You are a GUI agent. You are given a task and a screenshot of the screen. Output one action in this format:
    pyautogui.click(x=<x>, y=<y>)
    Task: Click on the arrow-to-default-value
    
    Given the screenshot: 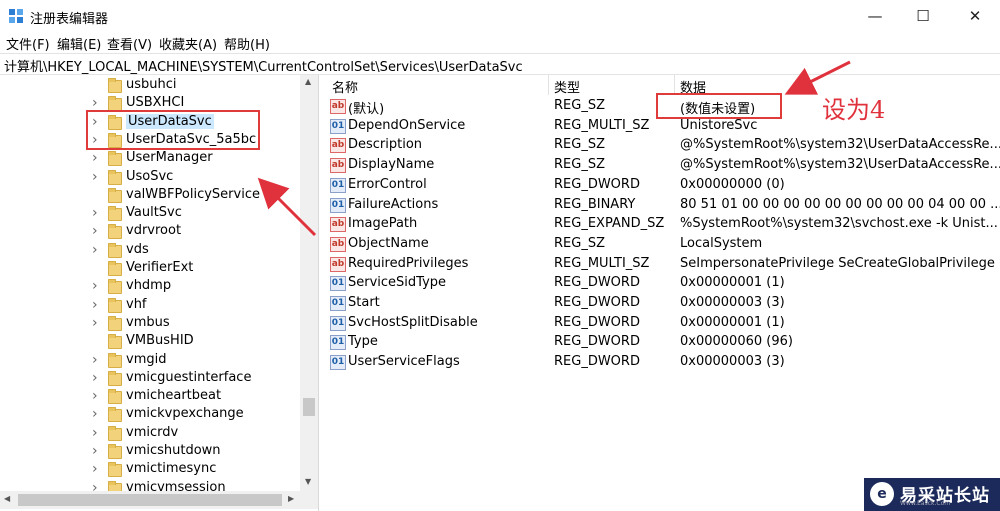 What is the action you would take?
    pyautogui.click(x=817, y=77)
    